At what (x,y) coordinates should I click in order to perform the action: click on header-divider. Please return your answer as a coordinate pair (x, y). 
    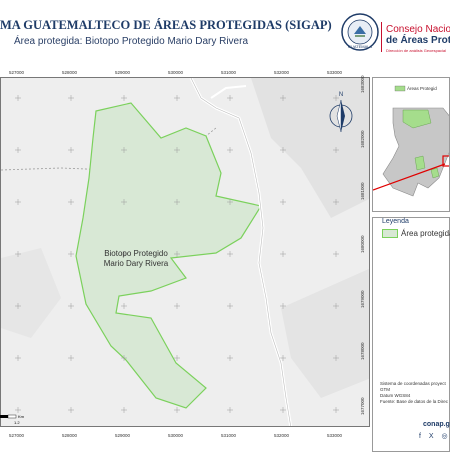
    Looking at the image, I should click on (381, 37).